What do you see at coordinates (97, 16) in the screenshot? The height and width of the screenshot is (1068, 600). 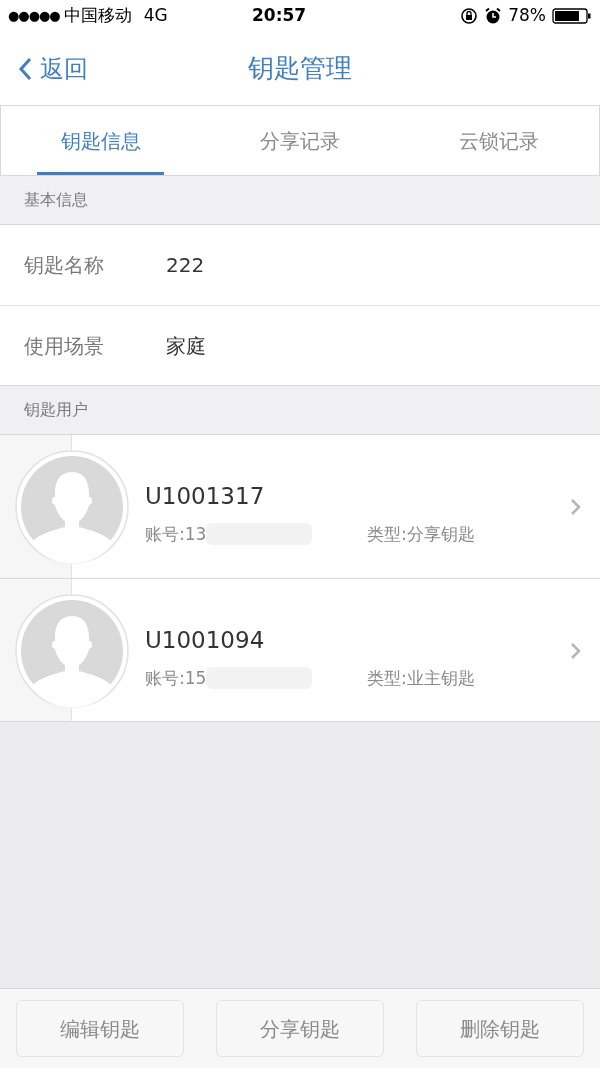 I see `carrier-name: 中国移动` at bounding box center [97, 16].